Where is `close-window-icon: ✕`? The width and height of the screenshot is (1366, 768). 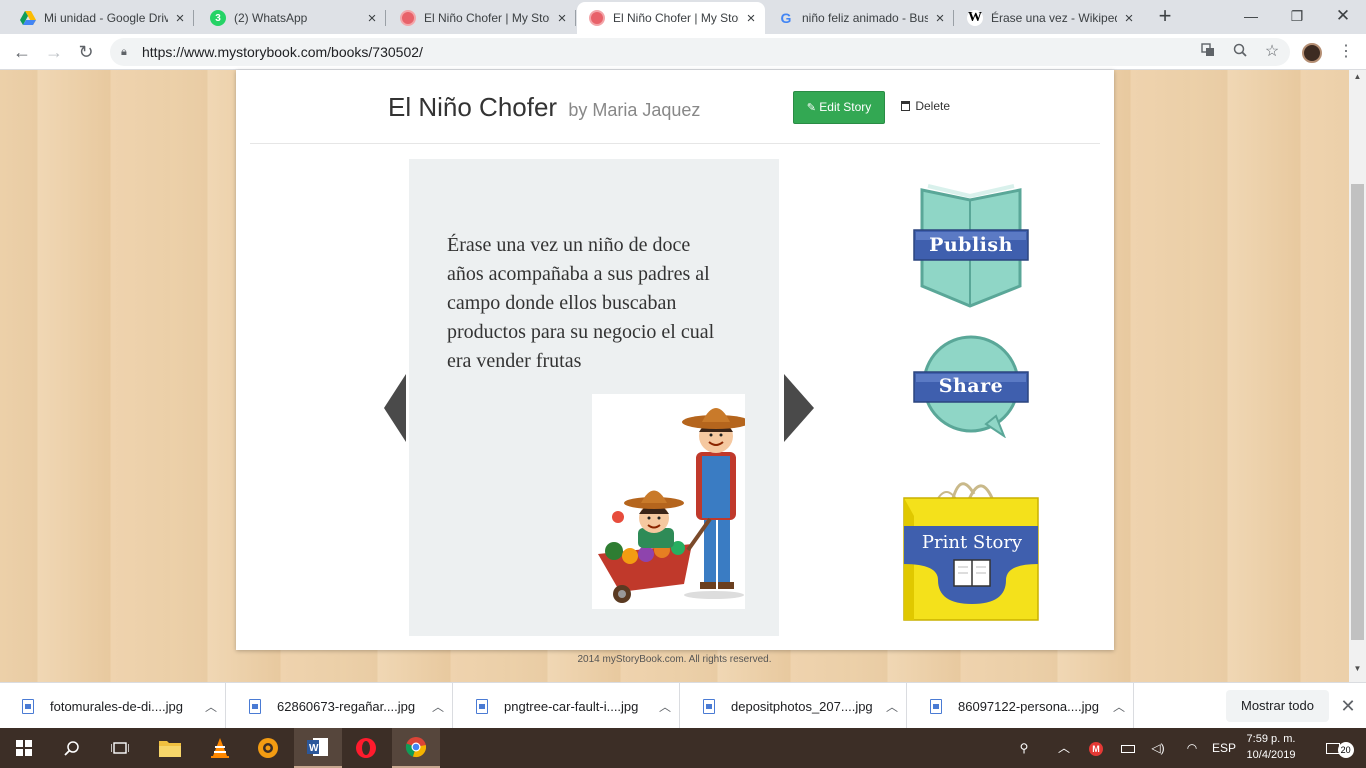
close-window-icon: ✕ is located at coordinates (1343, 16).